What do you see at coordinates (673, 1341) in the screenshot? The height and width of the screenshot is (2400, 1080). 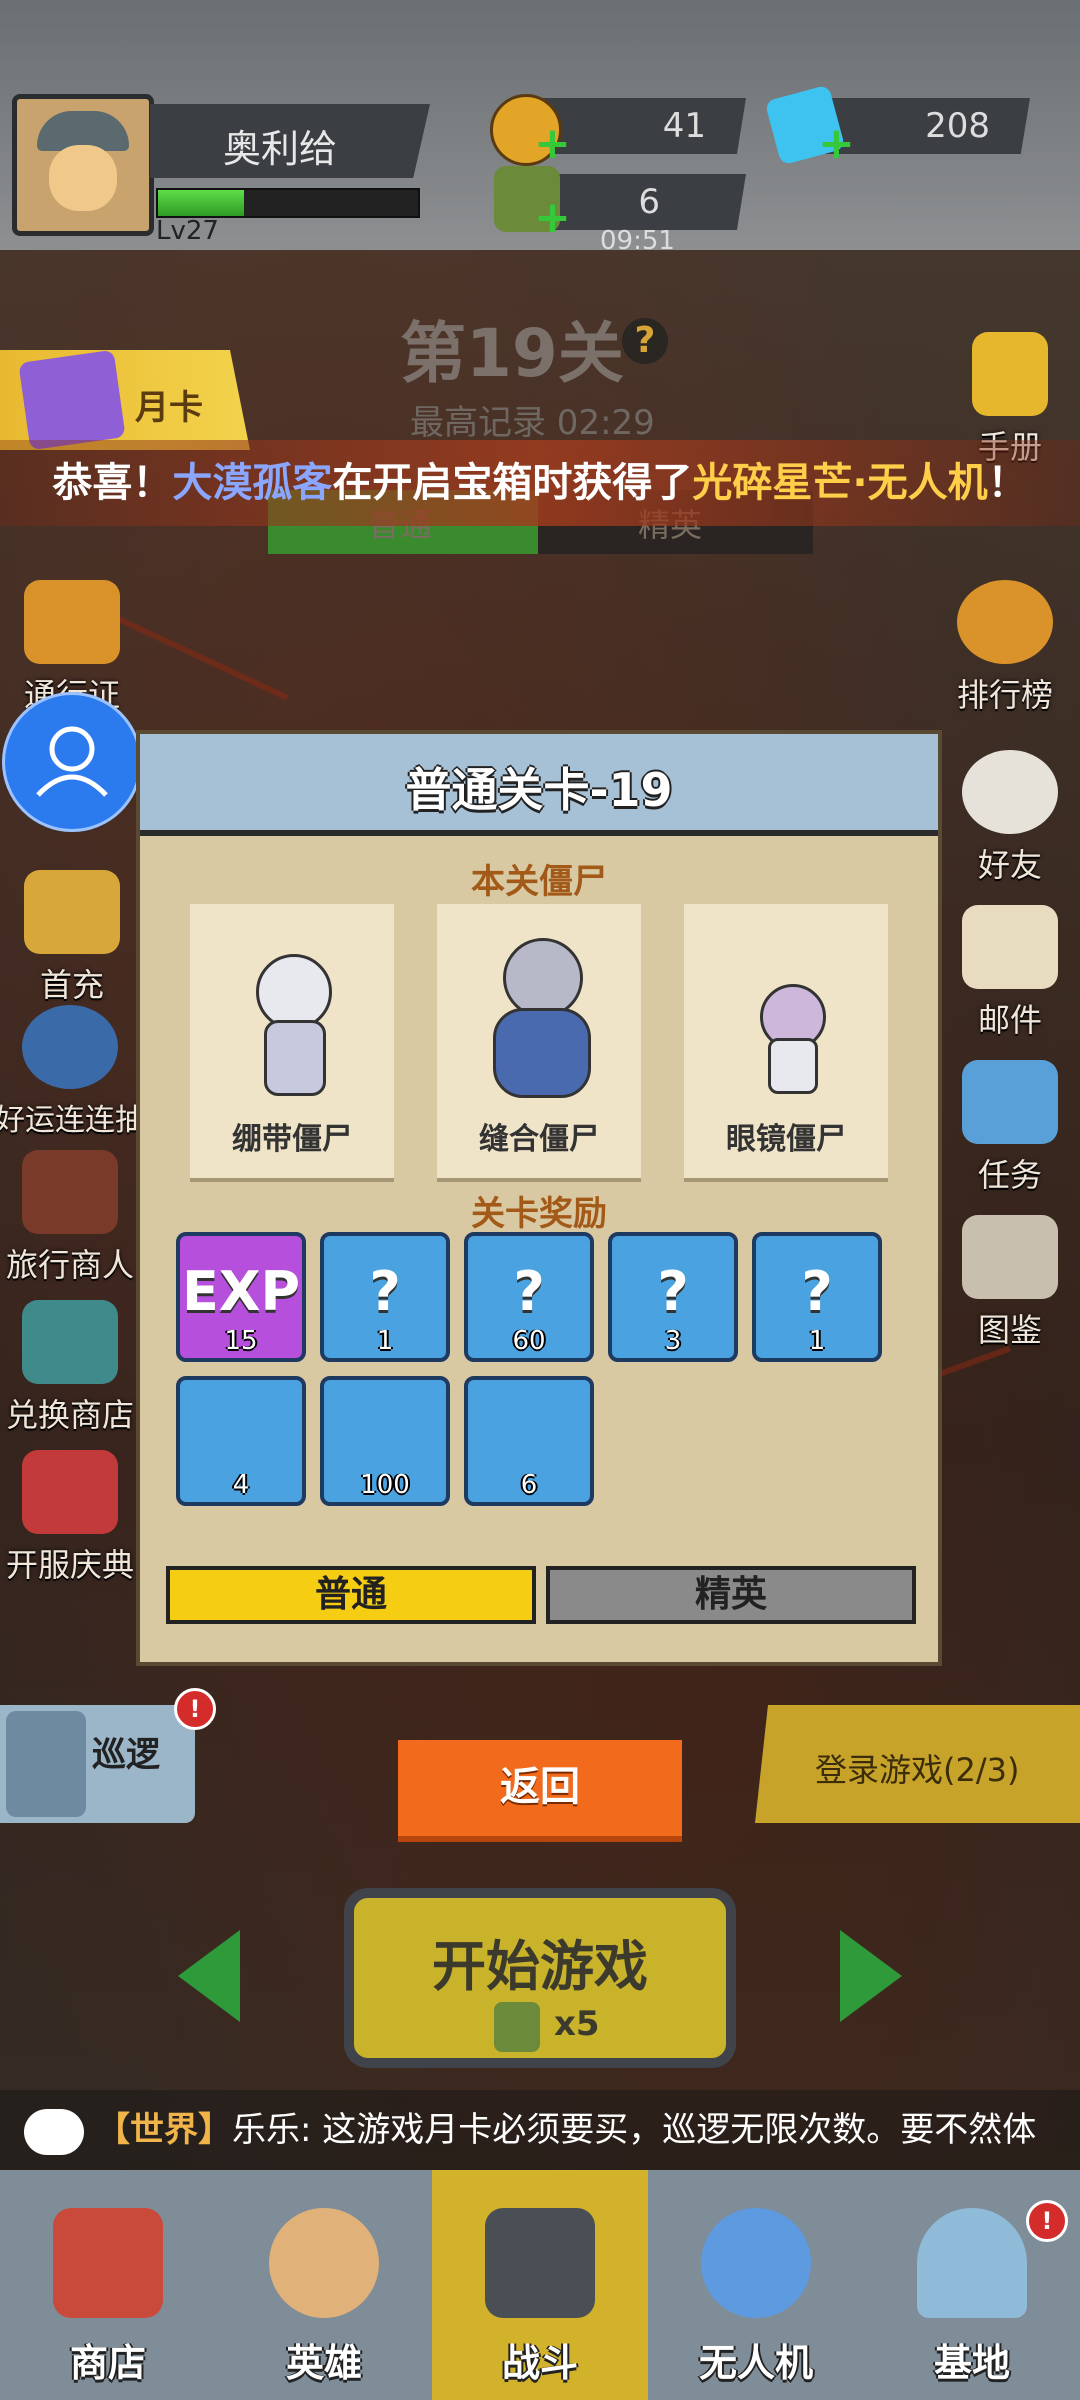 I see `reward-count: 3` at bounding box center [673, 1341].